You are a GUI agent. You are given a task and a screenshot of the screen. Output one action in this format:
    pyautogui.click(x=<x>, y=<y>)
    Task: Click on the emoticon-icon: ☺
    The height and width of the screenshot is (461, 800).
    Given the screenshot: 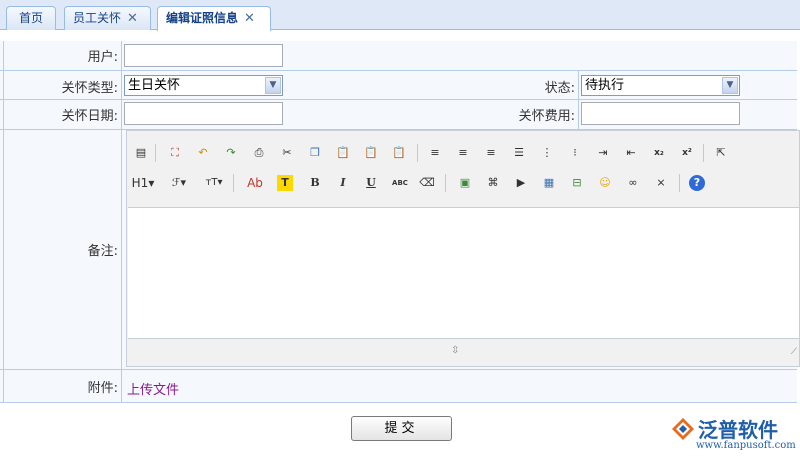 What is the action you would take?
    pyautogui.click(x=605, y=183)
    